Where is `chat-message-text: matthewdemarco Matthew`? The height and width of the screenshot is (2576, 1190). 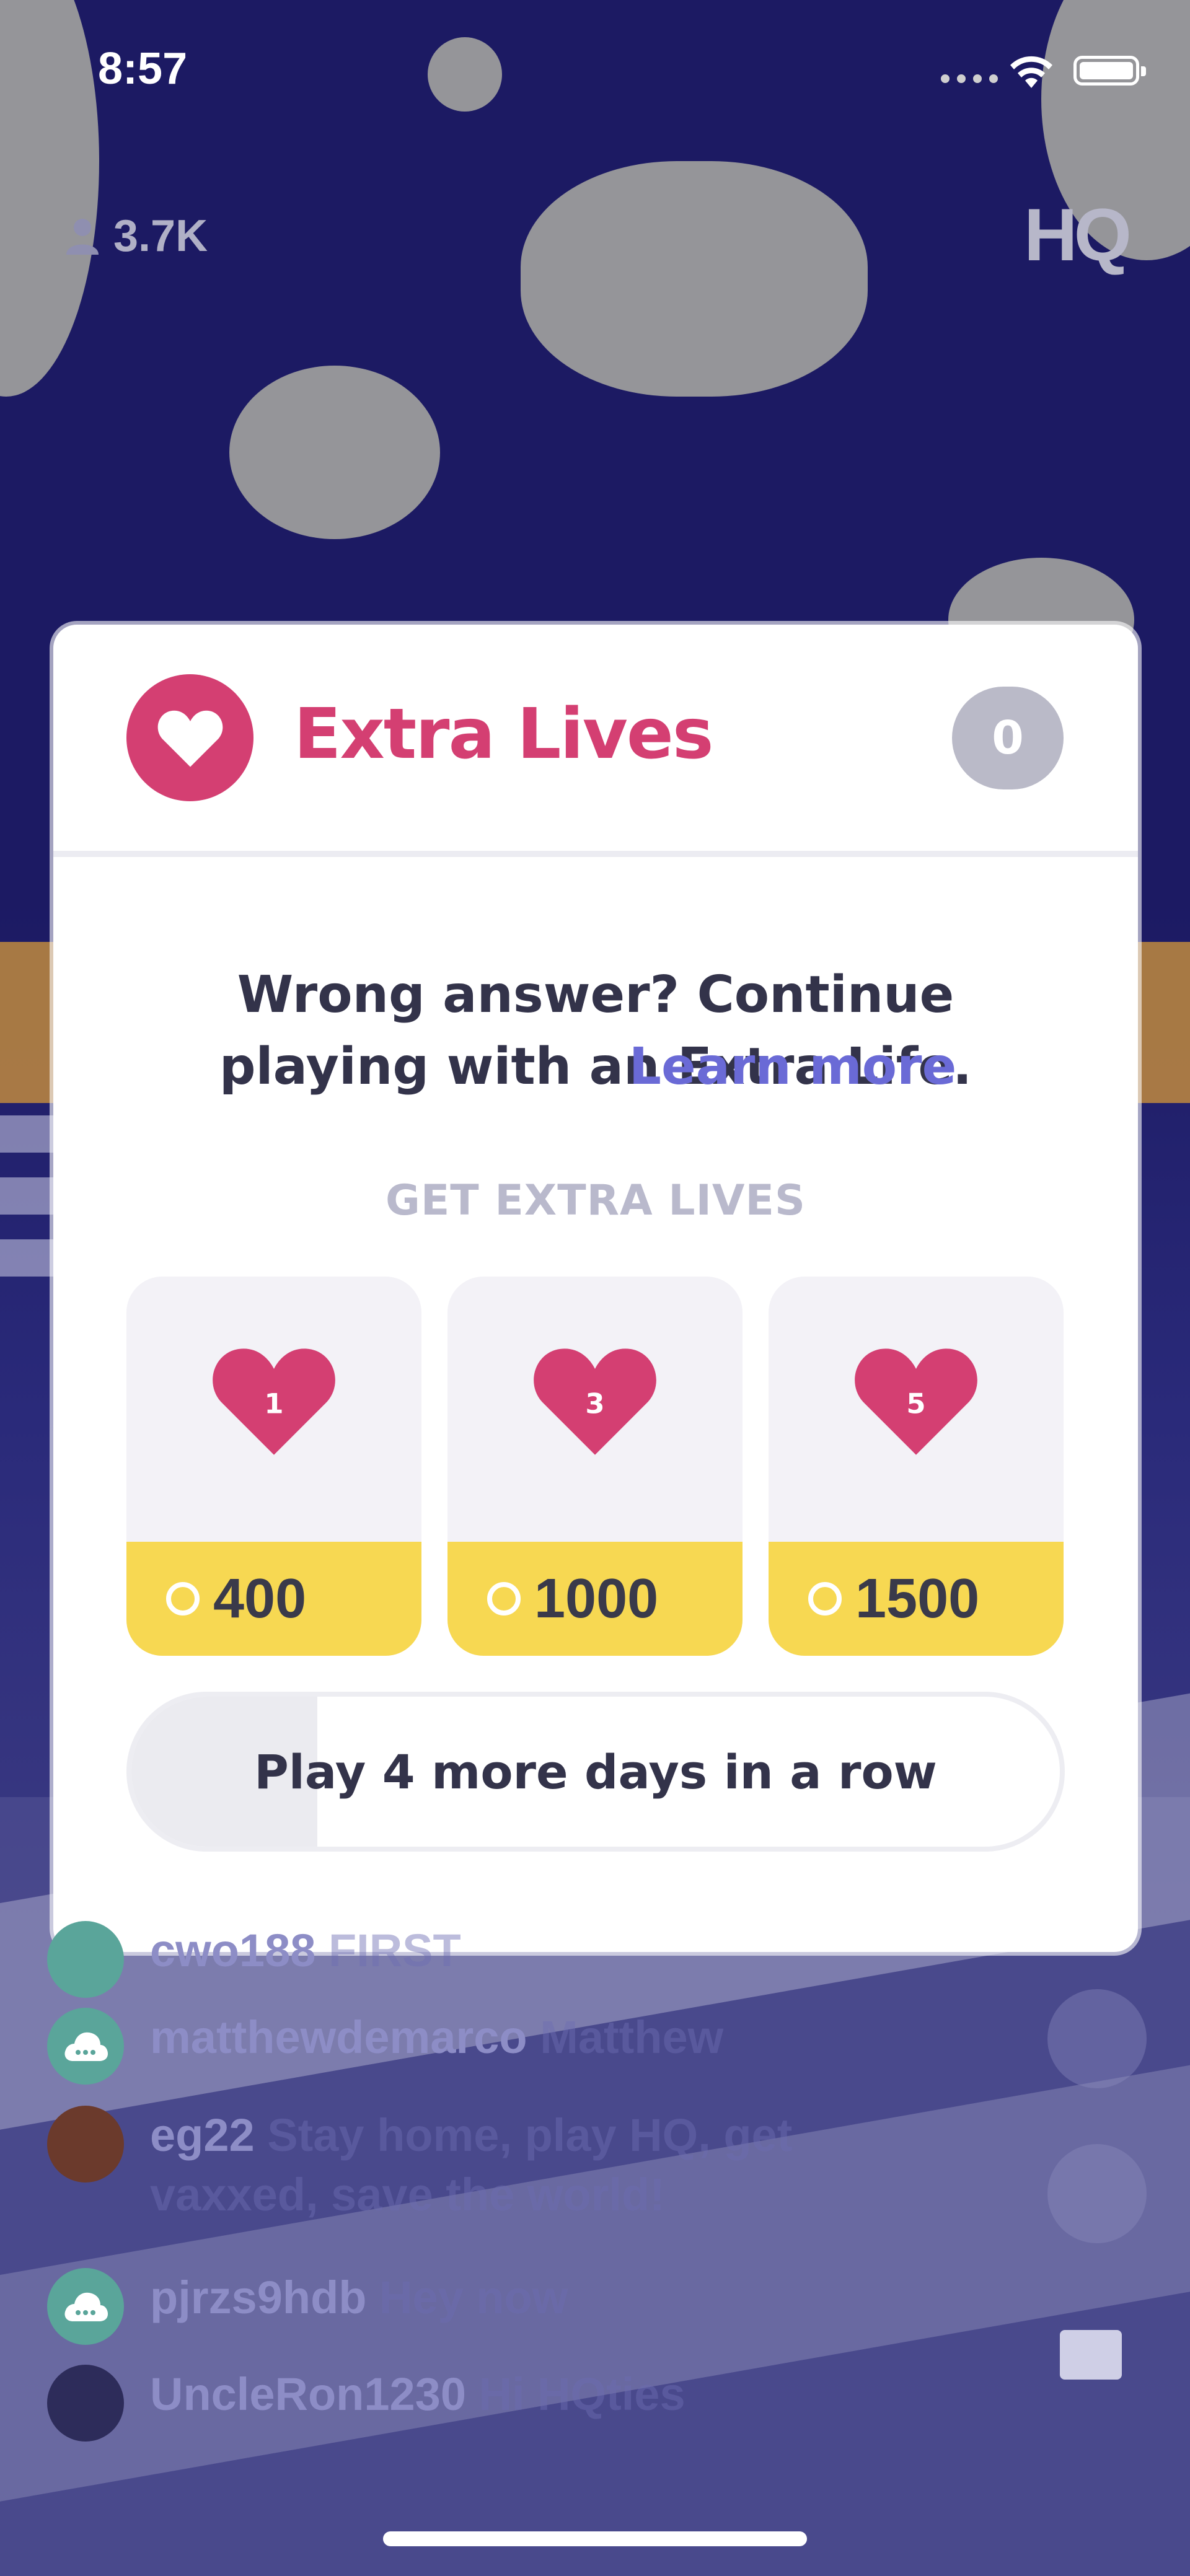
chat-message-text: matthewdemarco Matthew is located at coordinates (553, 2037).